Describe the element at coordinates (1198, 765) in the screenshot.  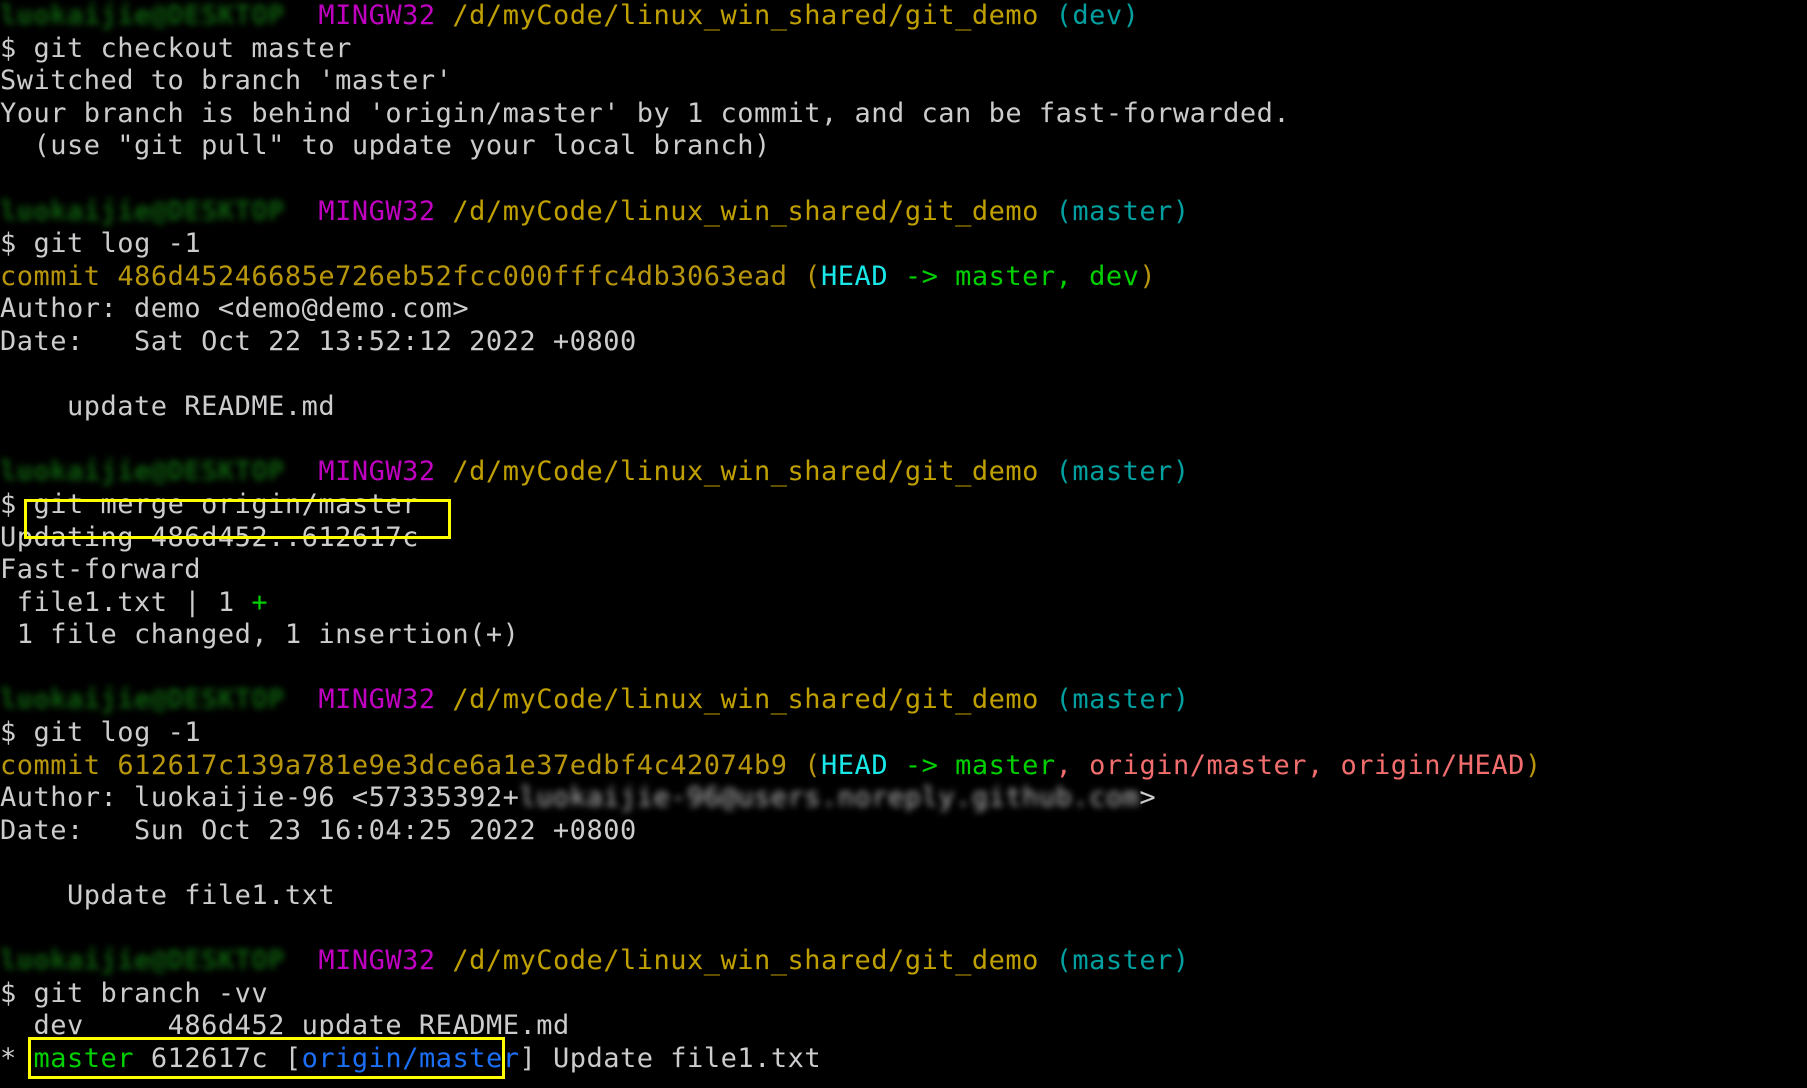
I see `ref-remote-master: origin/master` at that location.